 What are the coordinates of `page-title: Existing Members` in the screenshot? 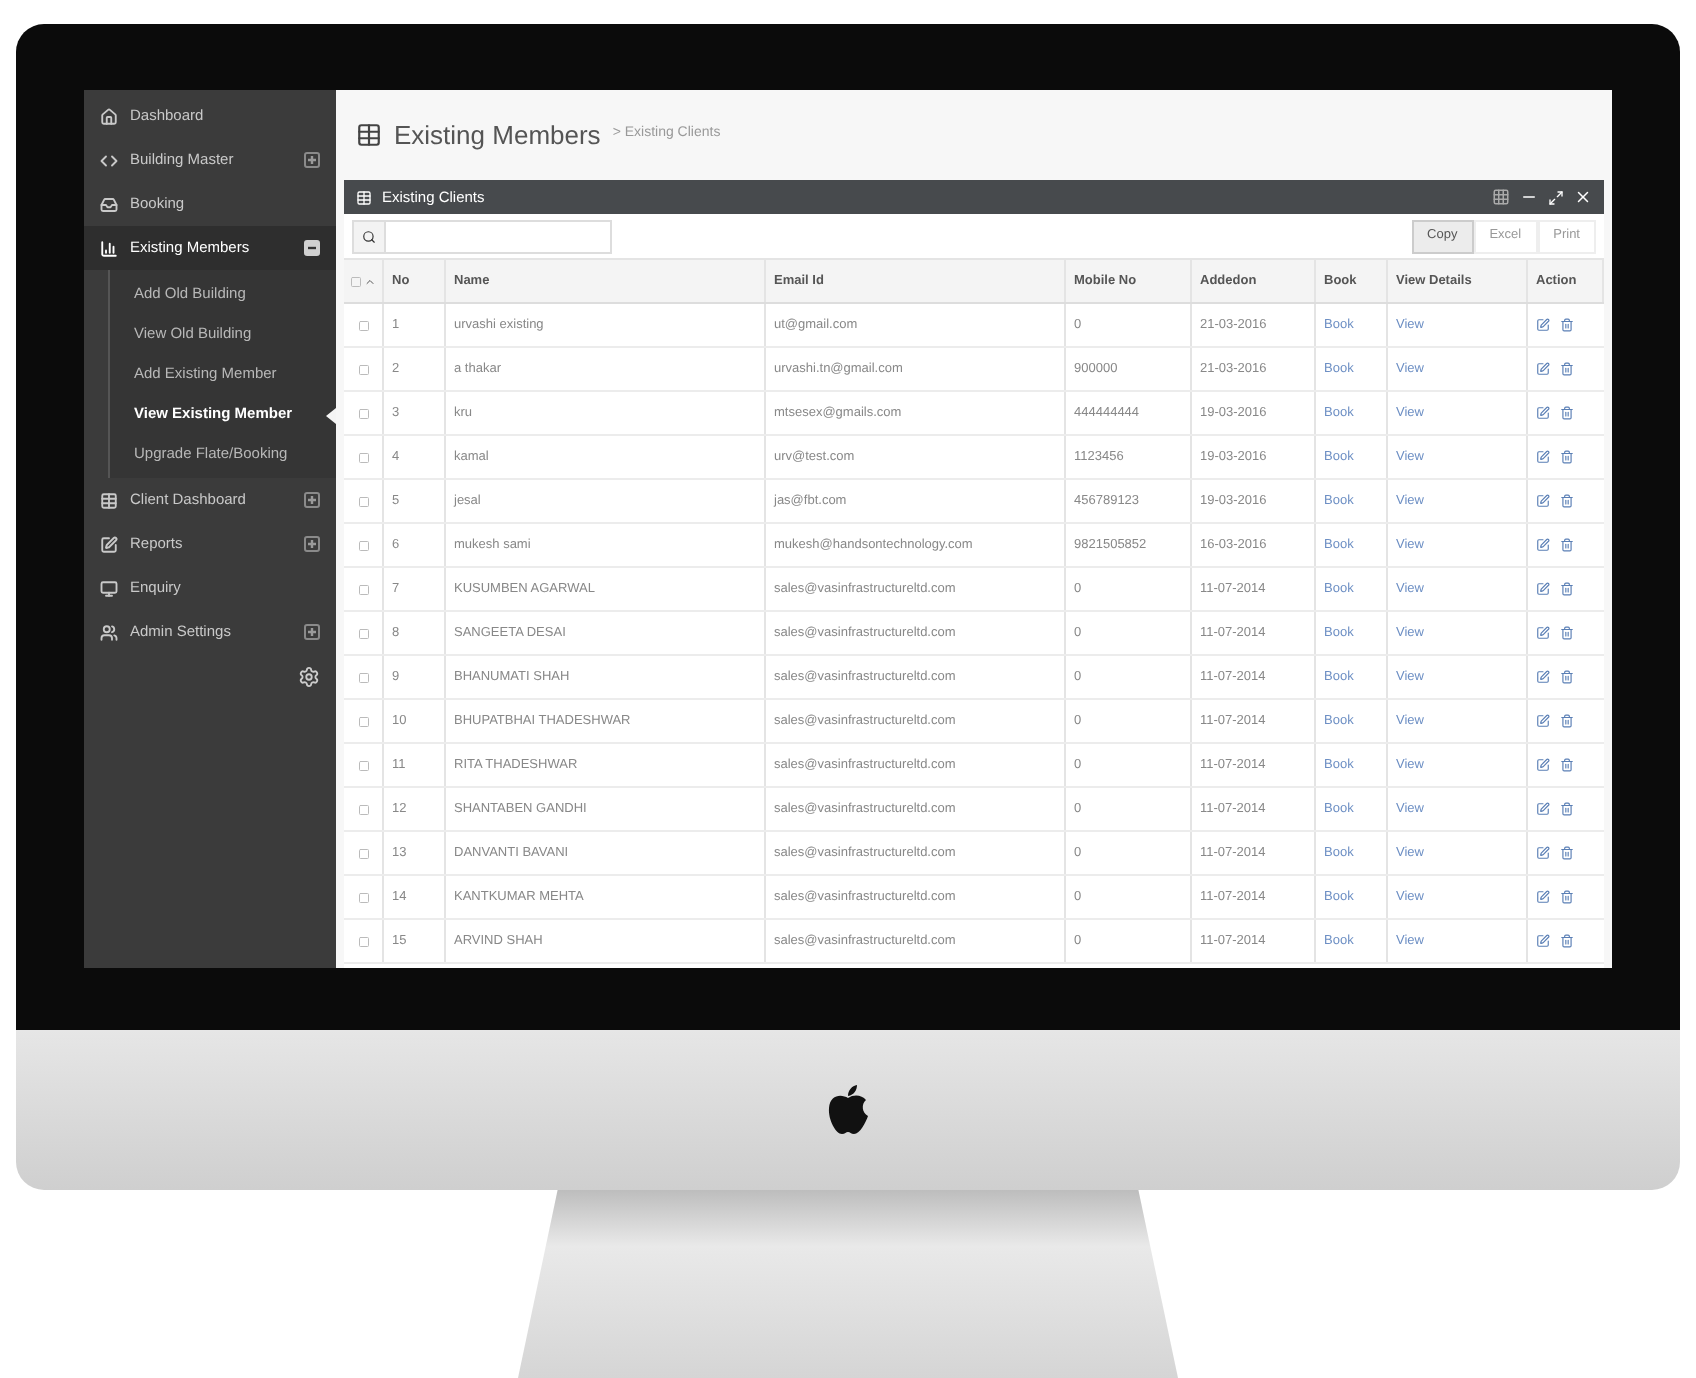 It's located at (497, 135).